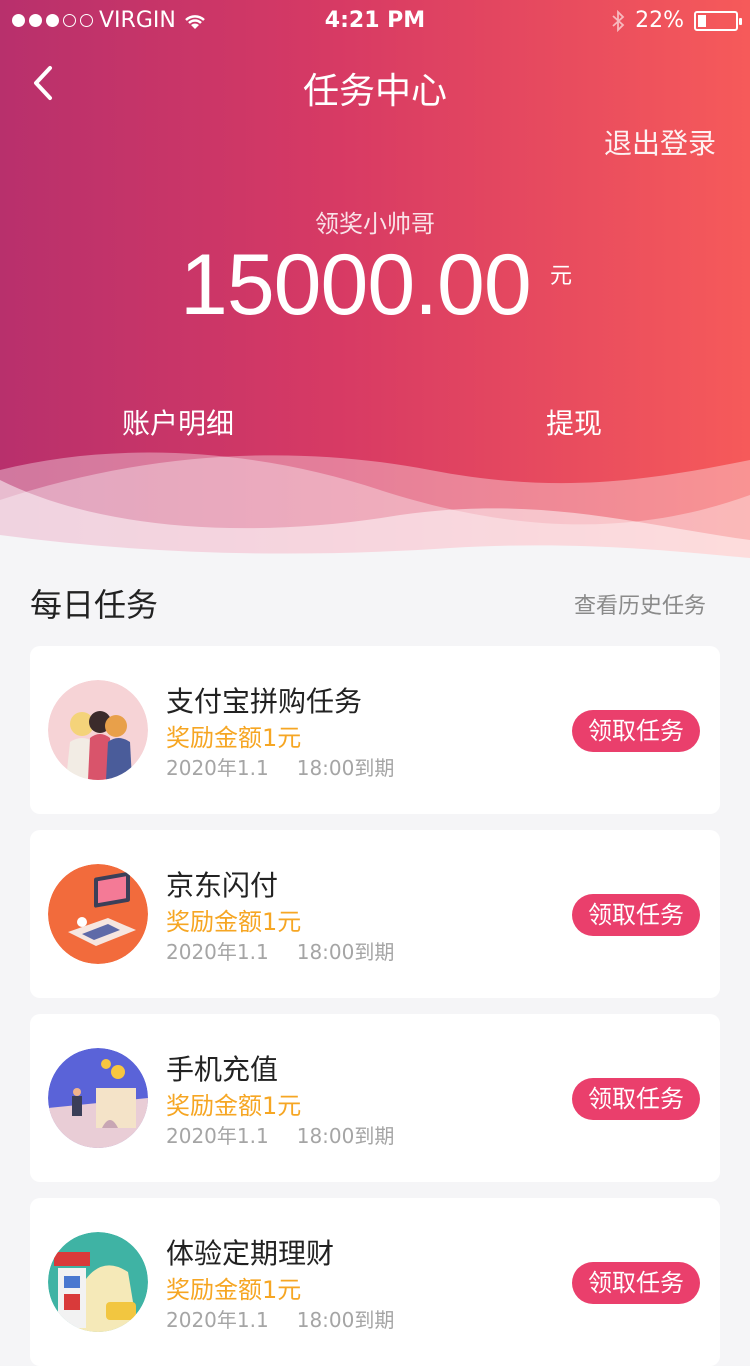 The height and width of the screenshot is (1366, 750). Describe the element at coordinates (660, 142) in the screenshot. I see `logout-button: 退出登录` at that location.